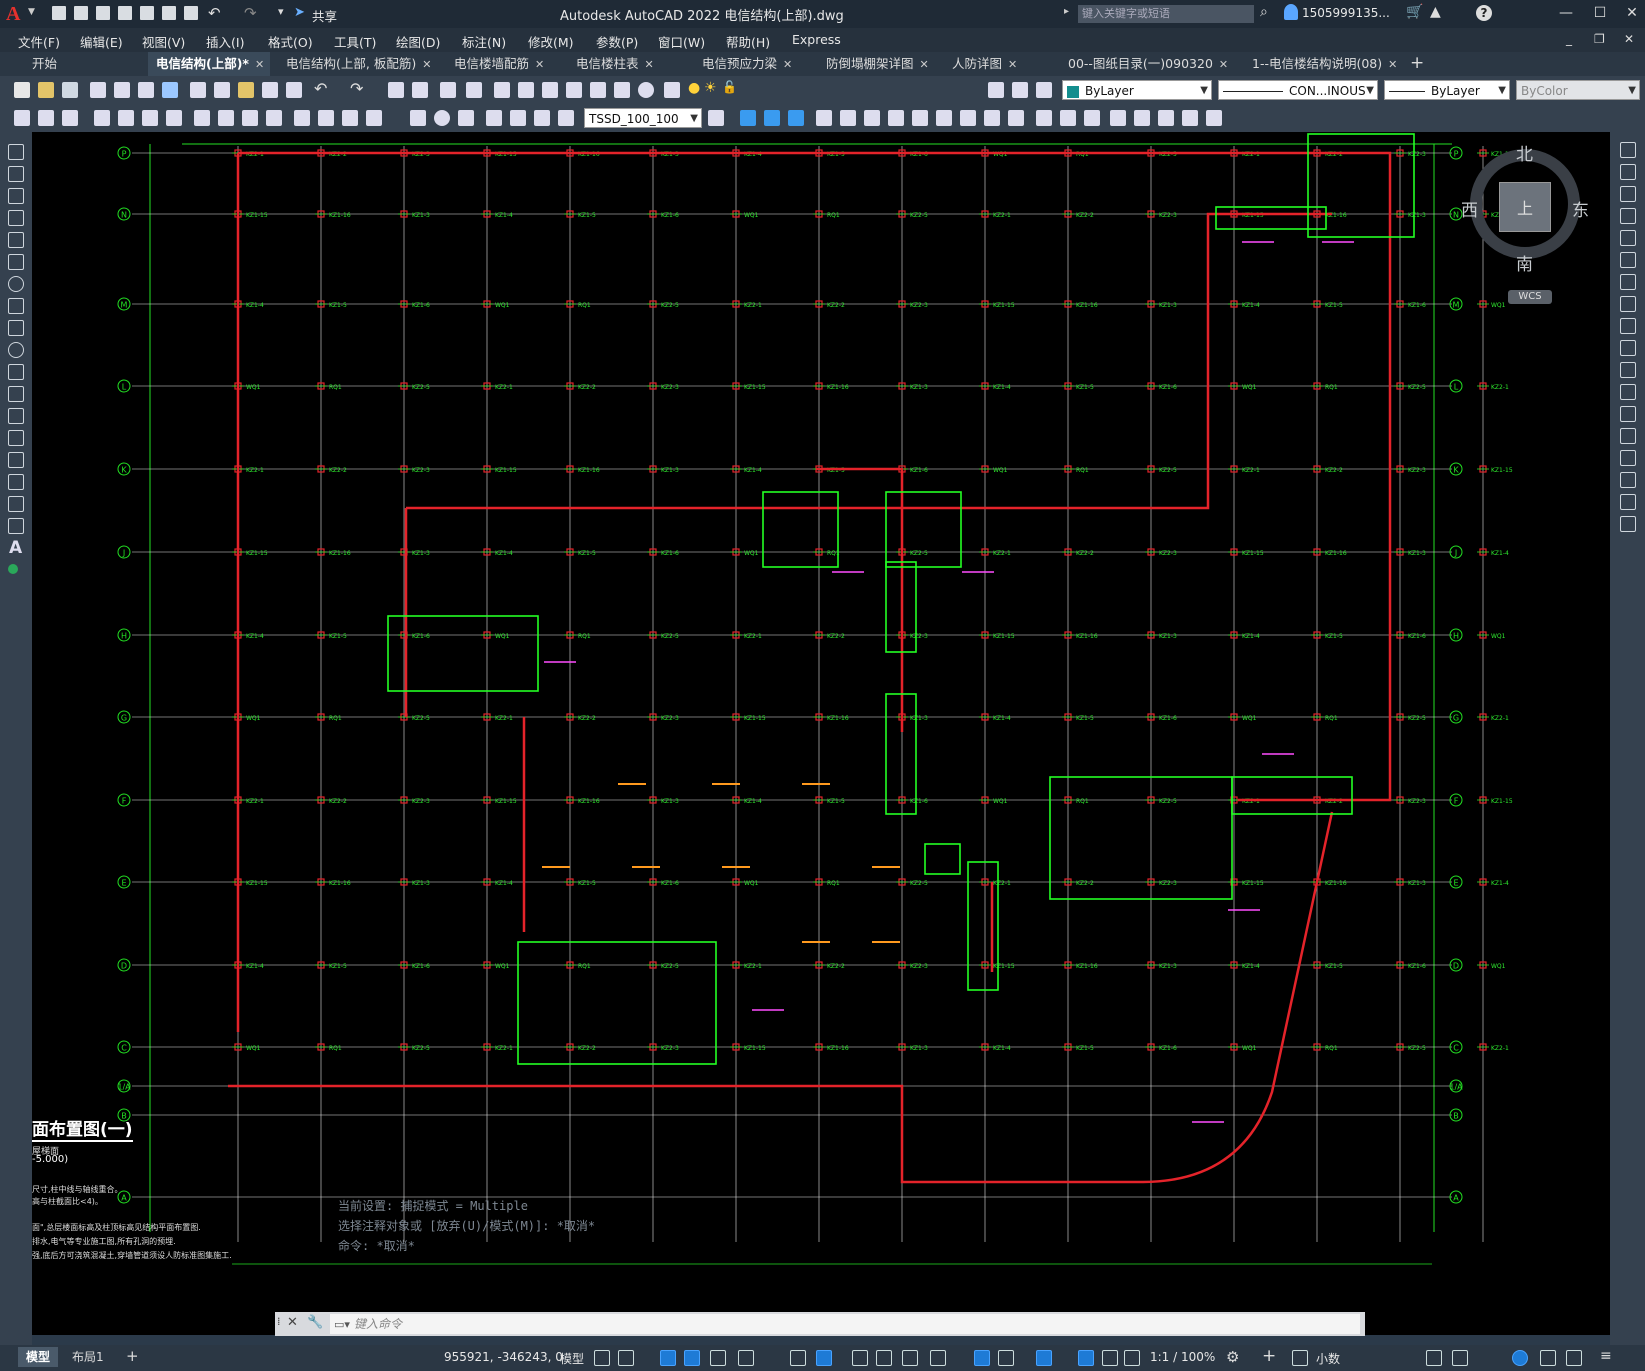  Describe the element at coordinates (622, 90) in the screenshot. I see `quickcalc-icon` at that location.